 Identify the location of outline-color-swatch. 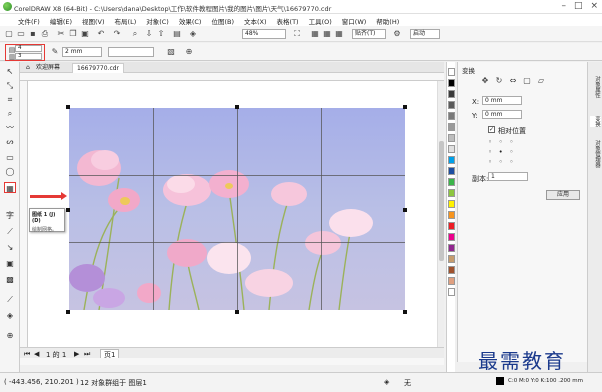
(500, 381).